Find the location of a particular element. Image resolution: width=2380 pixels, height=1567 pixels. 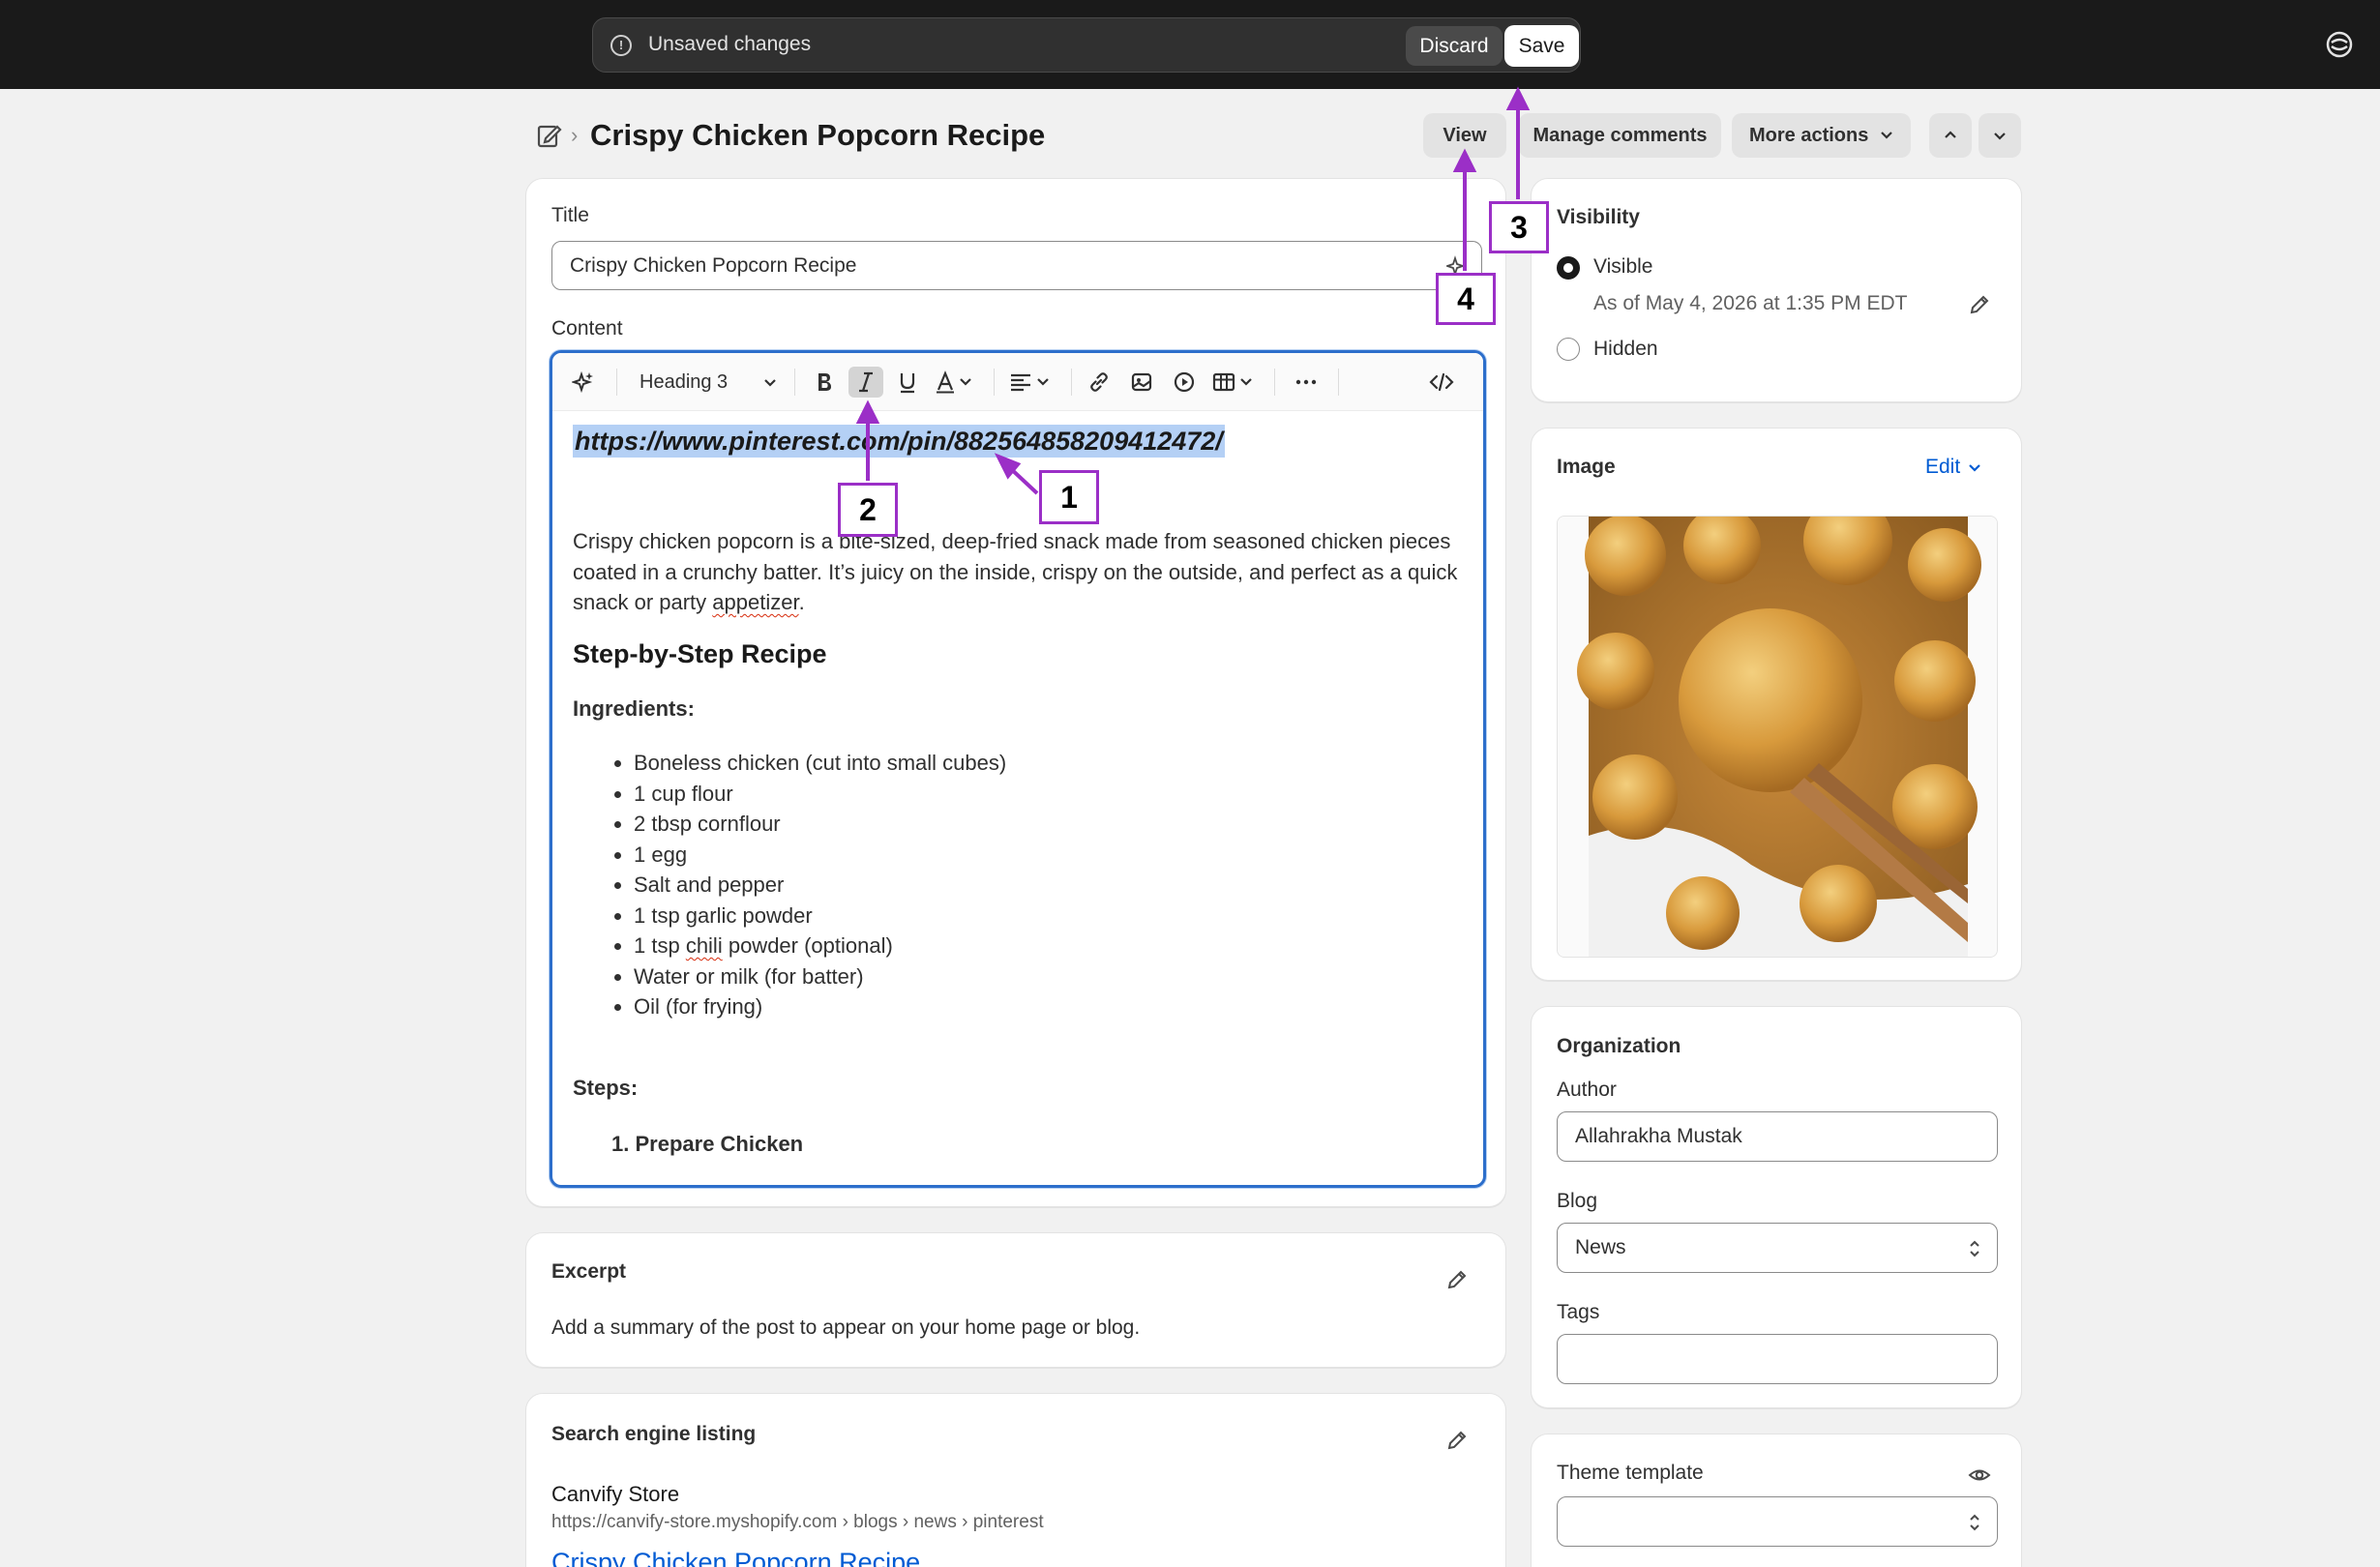

align-left-icon is located at coordinates (1030, 382).